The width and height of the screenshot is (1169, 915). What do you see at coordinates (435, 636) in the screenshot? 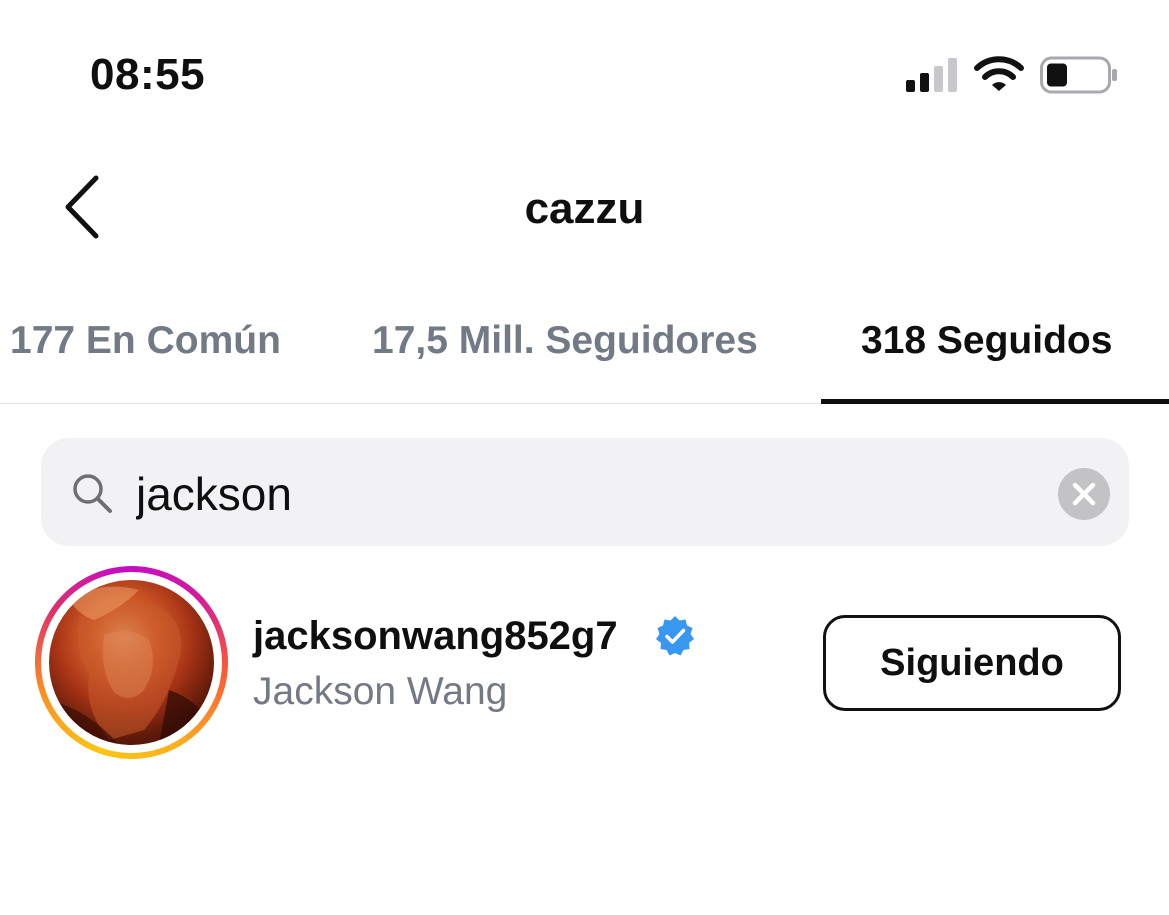
I see `username: jacksonwang852g7` at bounding box center [435, 636].